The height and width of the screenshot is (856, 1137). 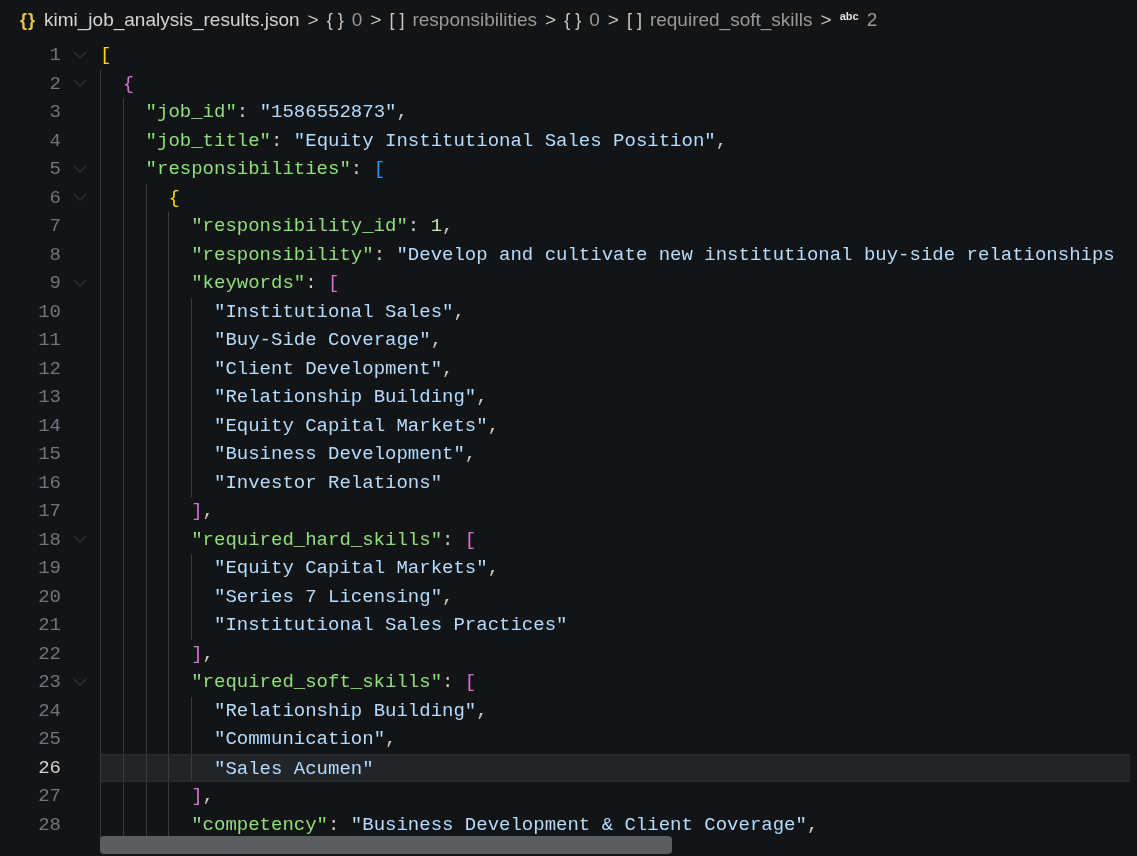 What do you see at coordinates (49, 711) in the screenshot?
I see `line-number: 24` at bounding box center [49, 711].